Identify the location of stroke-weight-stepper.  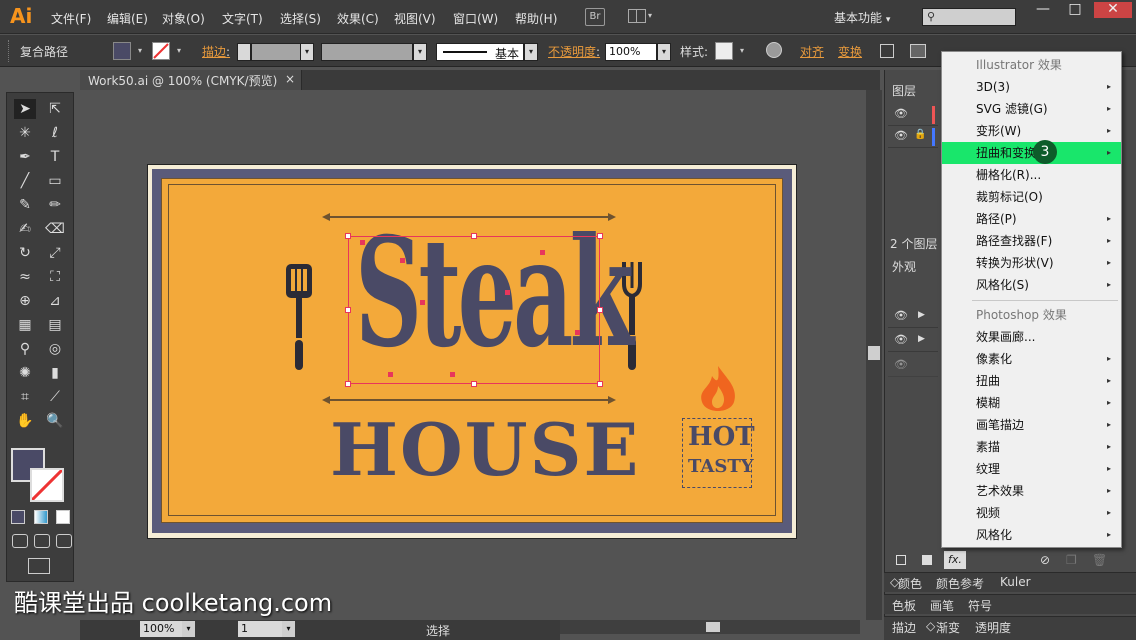
(244, 52).